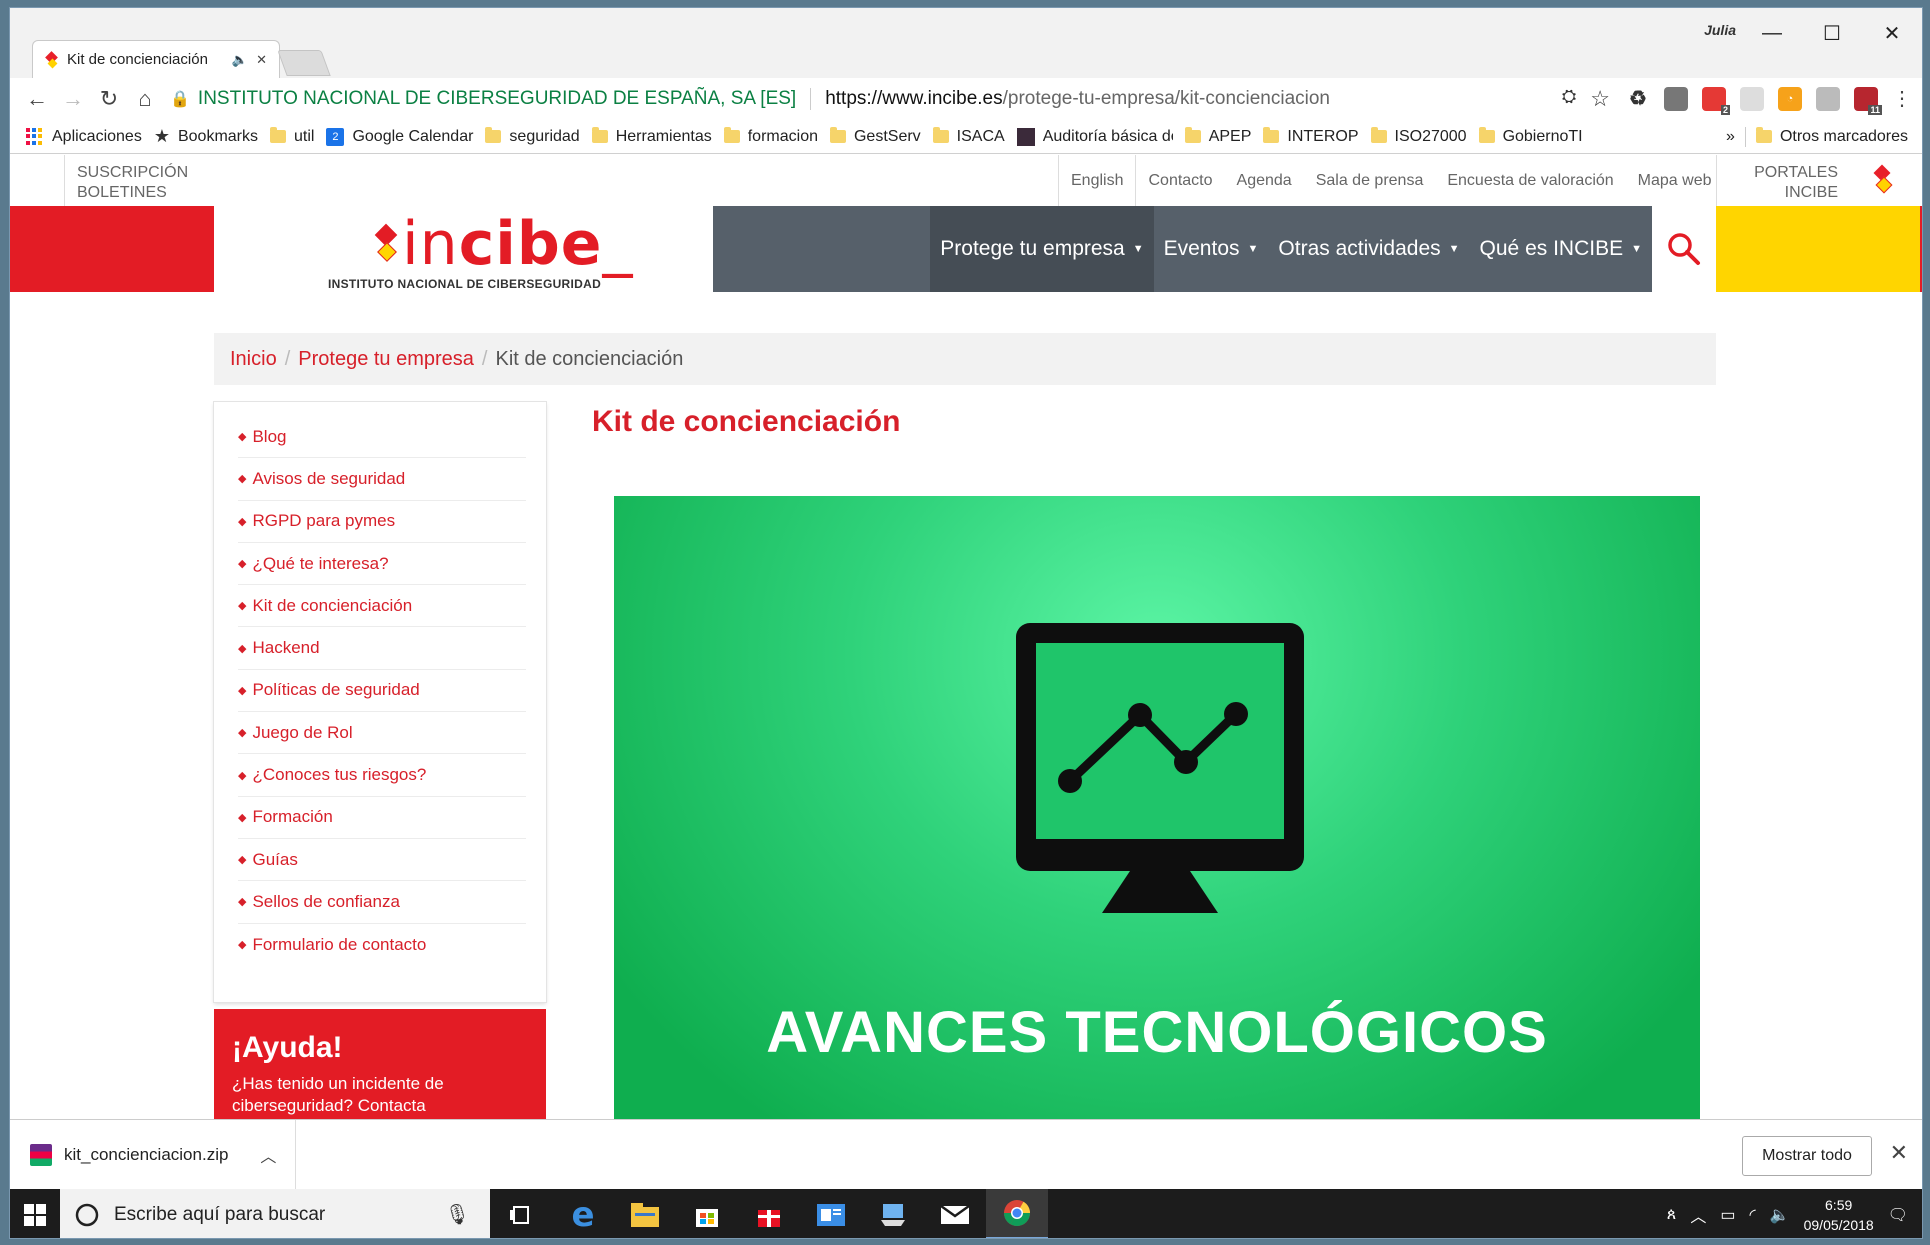  Describe the element at coordinates (1752, 1215) in the screenshot. I see `wifi-icon: ◜` at that location.